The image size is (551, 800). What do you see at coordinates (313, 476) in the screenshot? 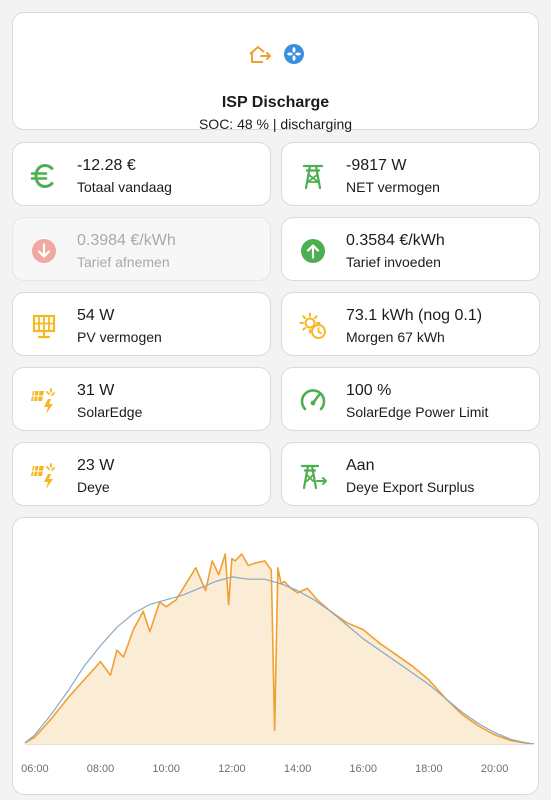
I see `transmission-tower-export-icon` at bounding box center [313, 476].